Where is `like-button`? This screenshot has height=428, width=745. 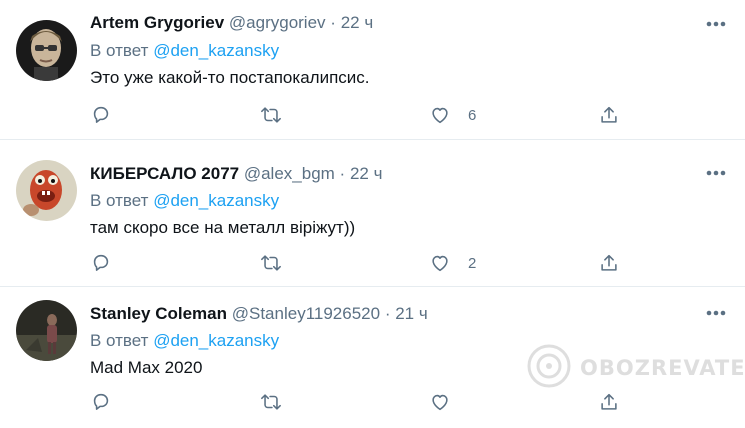 like-button is located at coordinates (440, 402).